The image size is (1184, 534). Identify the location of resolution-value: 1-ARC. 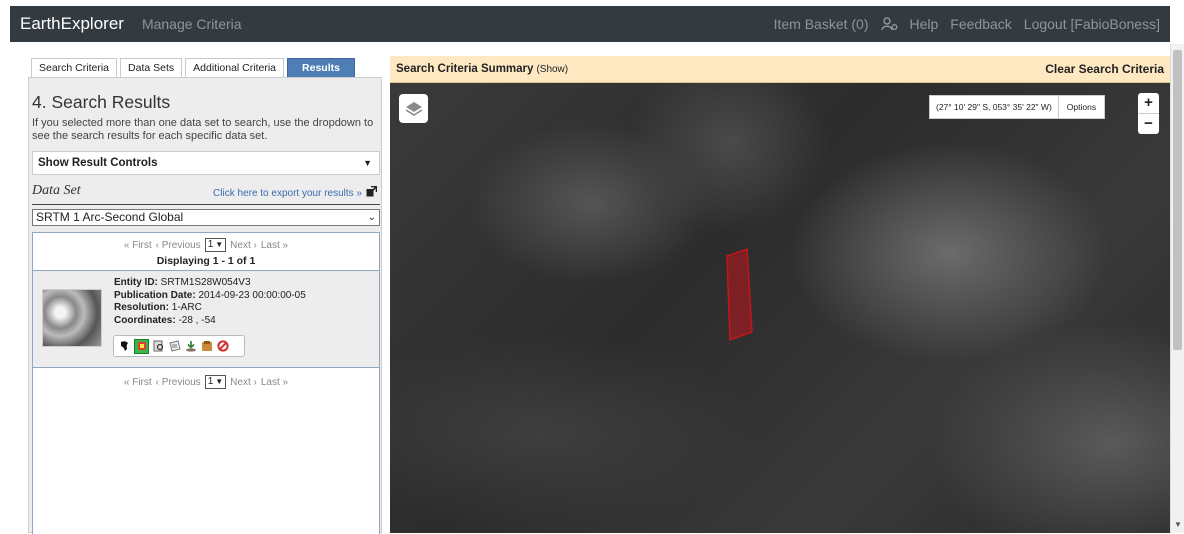
(186, 307).